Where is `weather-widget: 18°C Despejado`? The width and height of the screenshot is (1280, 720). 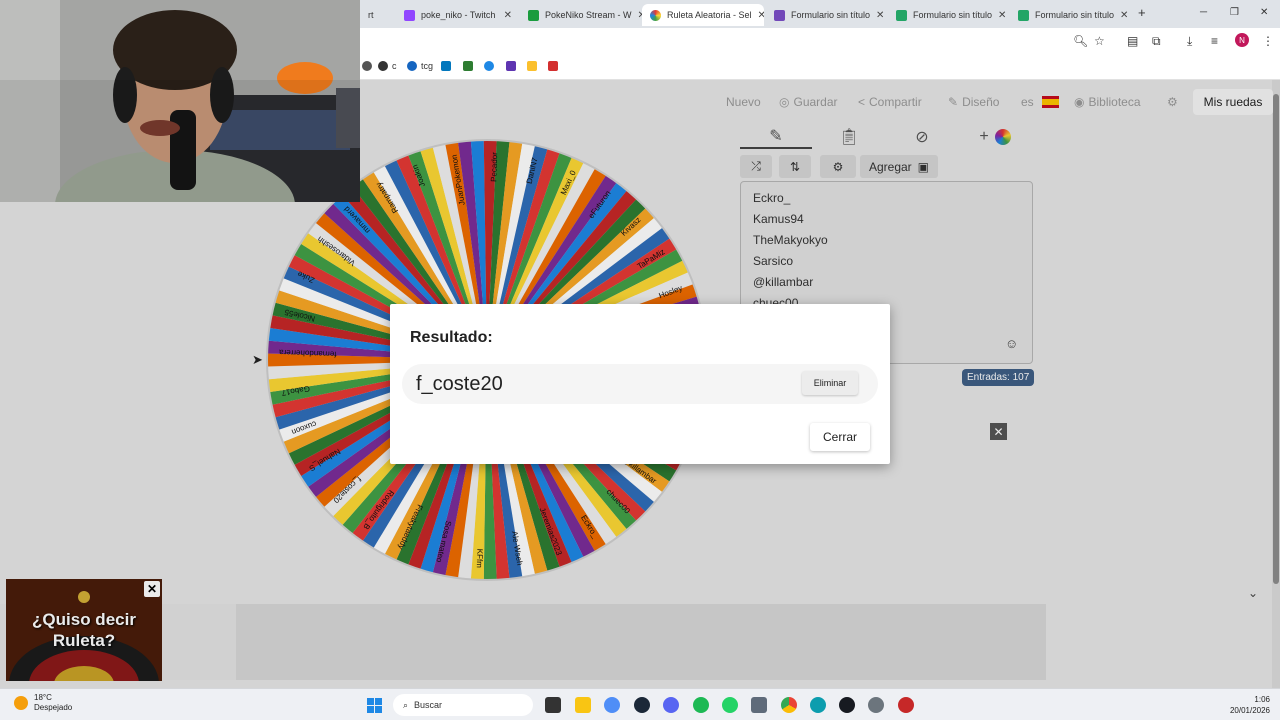 weather-widget: 18°C Despejado is located at coordinates (43, 703).